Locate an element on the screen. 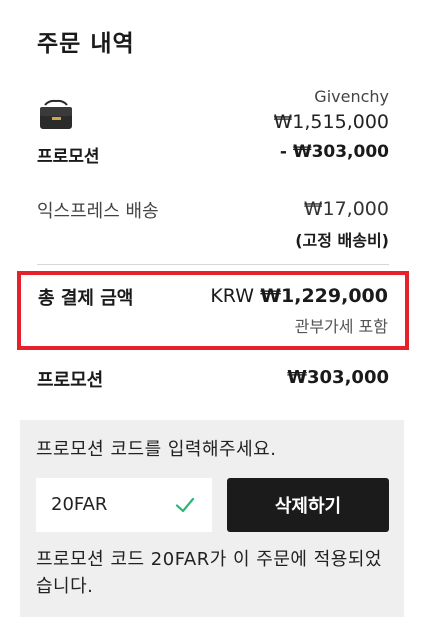  divider is located at coordinates (213, 264).